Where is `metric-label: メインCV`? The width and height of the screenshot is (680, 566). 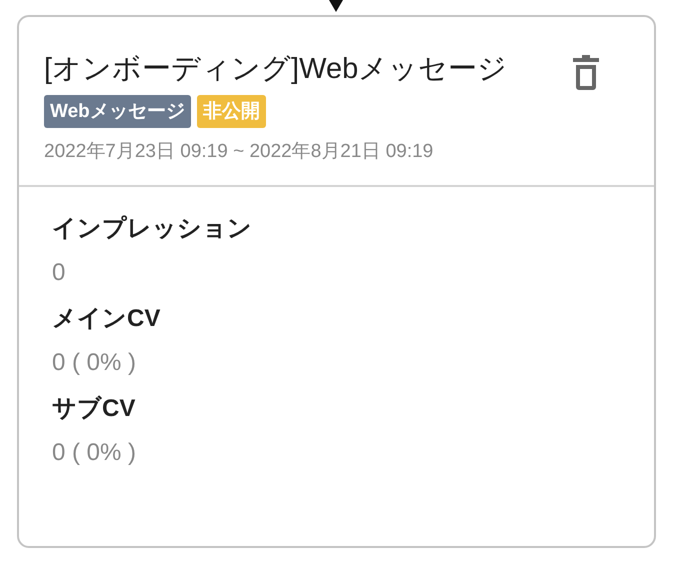 metric-label: メインCV is located at coordinates (107, 319).